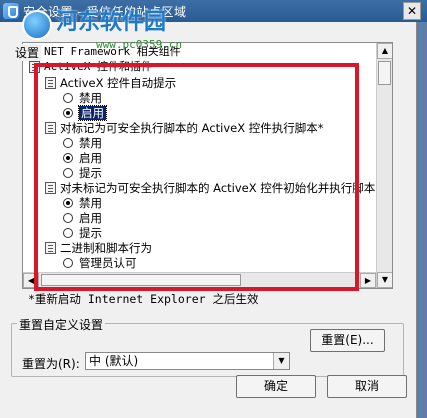 The height and width of the screenshot is (418, 427). What do you see at coordinates (106, 248) in the screenshot?
I see `tree-group-label: 二进制和脚本行为` at bounding box center [106, 248].